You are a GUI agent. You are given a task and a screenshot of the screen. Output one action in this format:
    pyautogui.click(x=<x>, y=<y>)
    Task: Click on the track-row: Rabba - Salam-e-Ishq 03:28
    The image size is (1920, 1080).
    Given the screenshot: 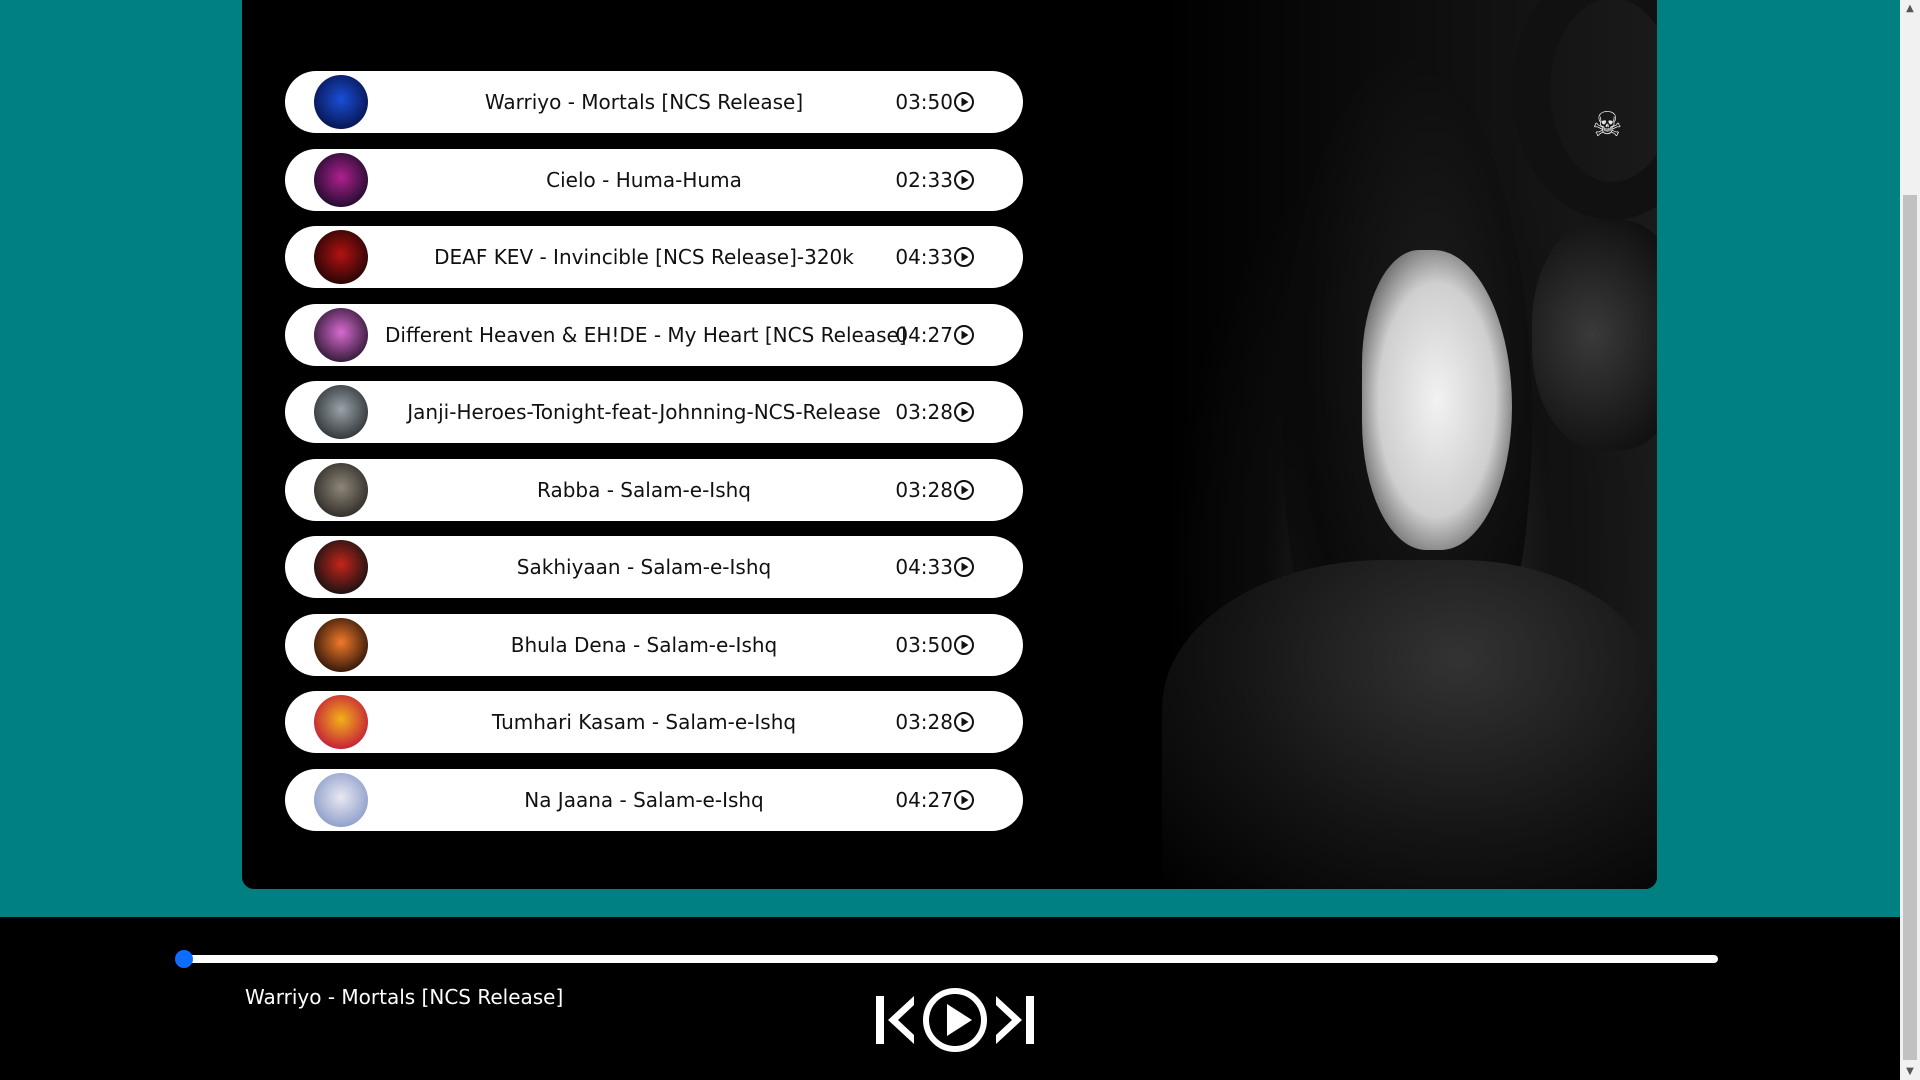 What is the action you would take?
    pyautogui.click(x=654, y=489)
    